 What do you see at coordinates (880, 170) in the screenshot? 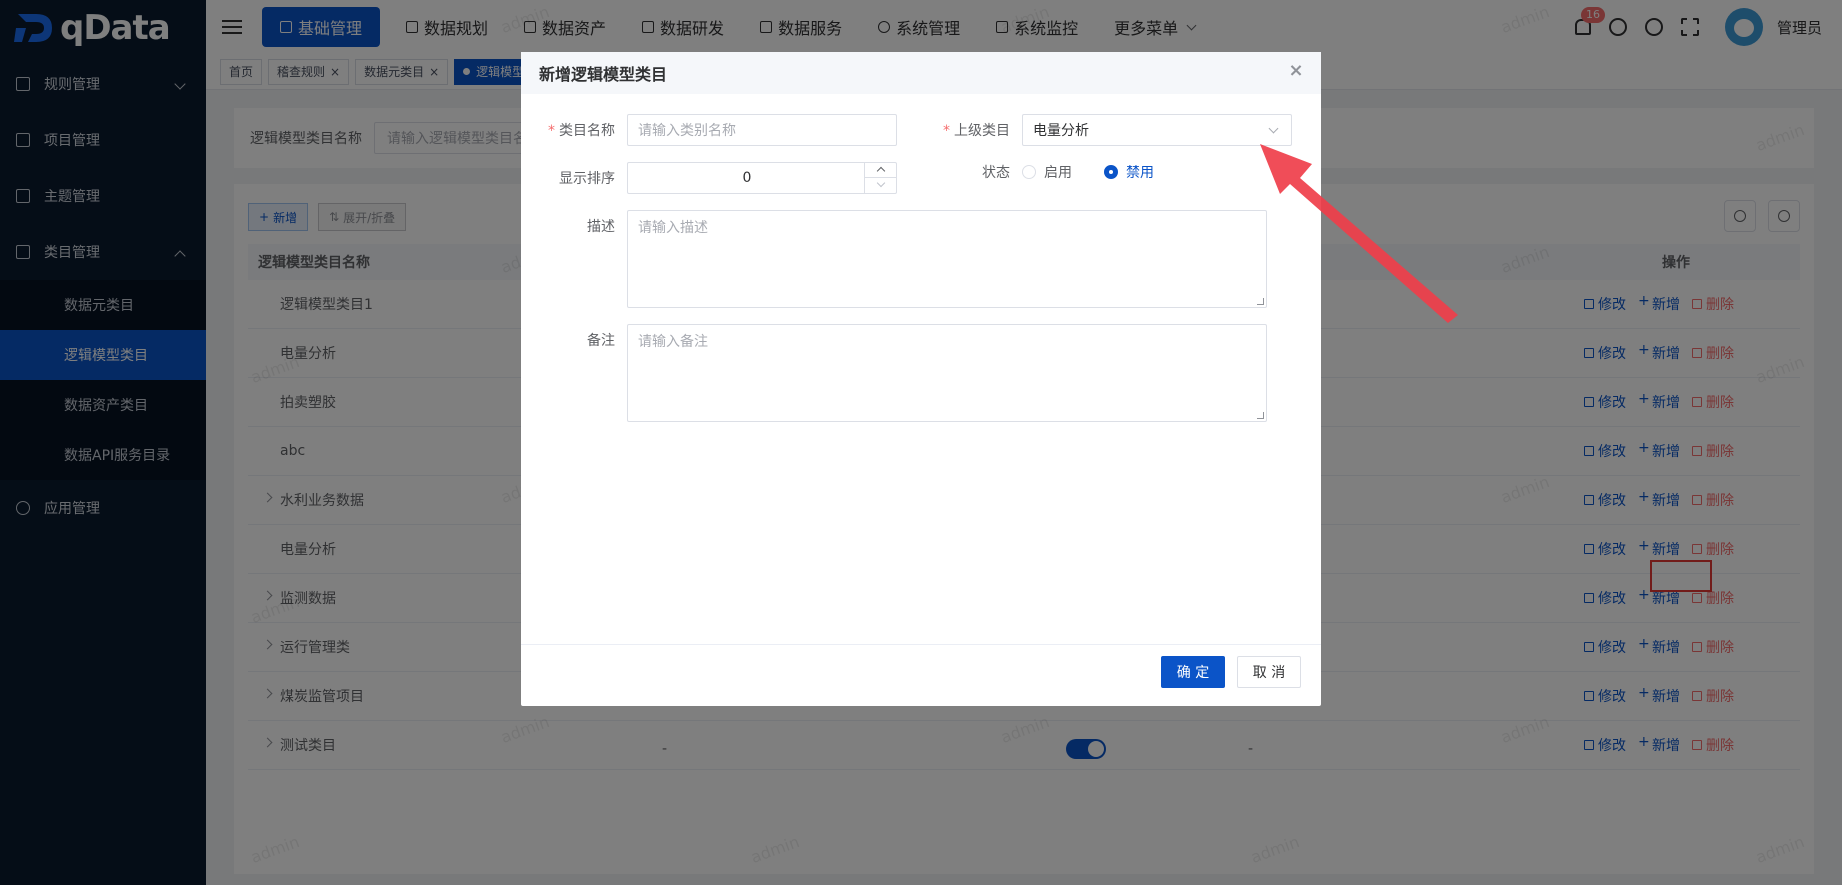
I see `increment-icon` at bounding box center [880, 170].